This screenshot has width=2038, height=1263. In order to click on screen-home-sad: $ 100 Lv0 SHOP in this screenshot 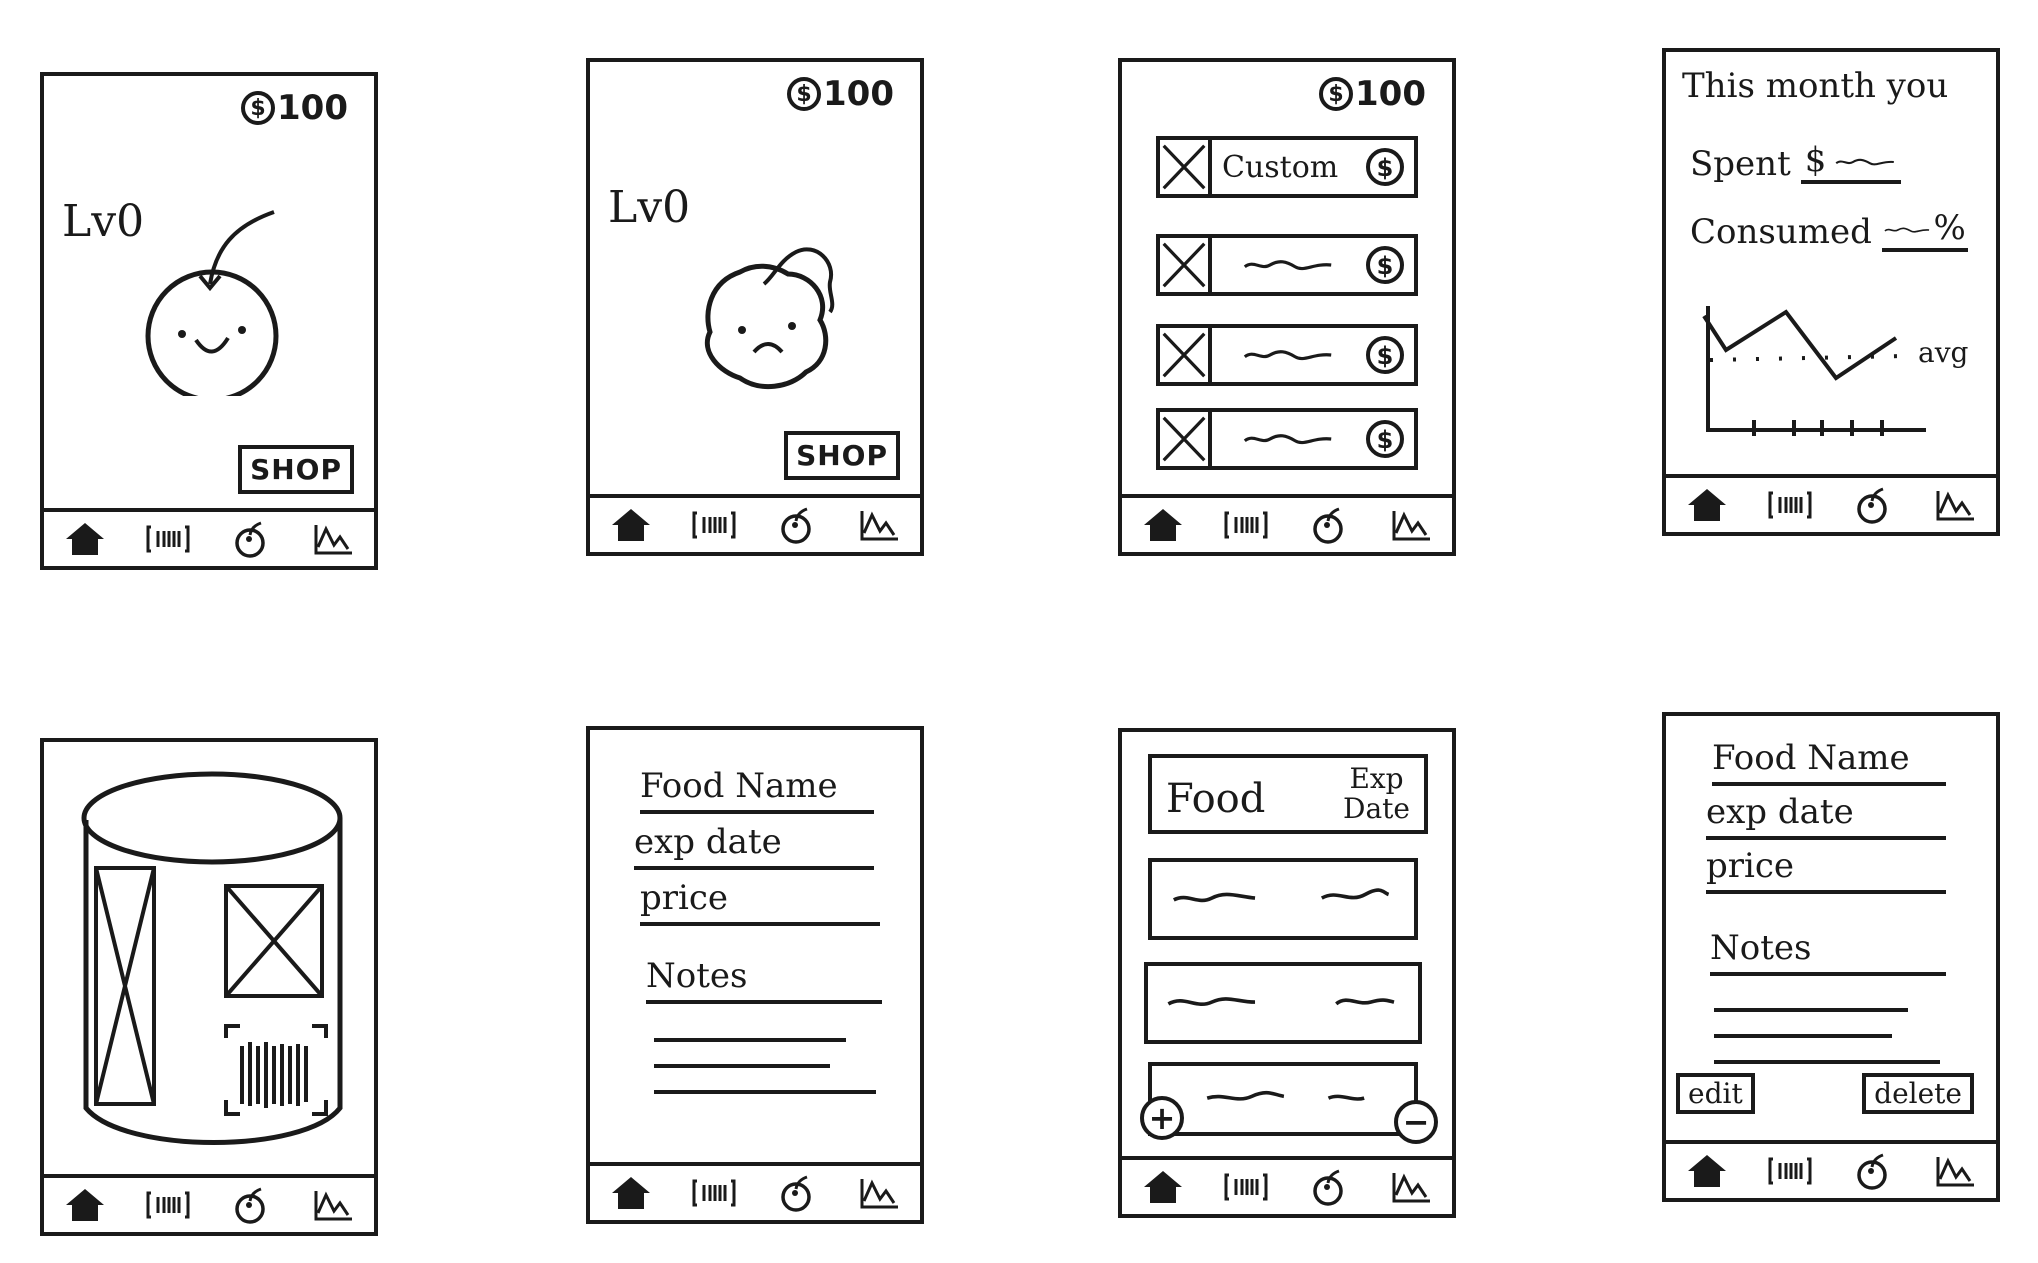, I will do `click(755, 307)`.